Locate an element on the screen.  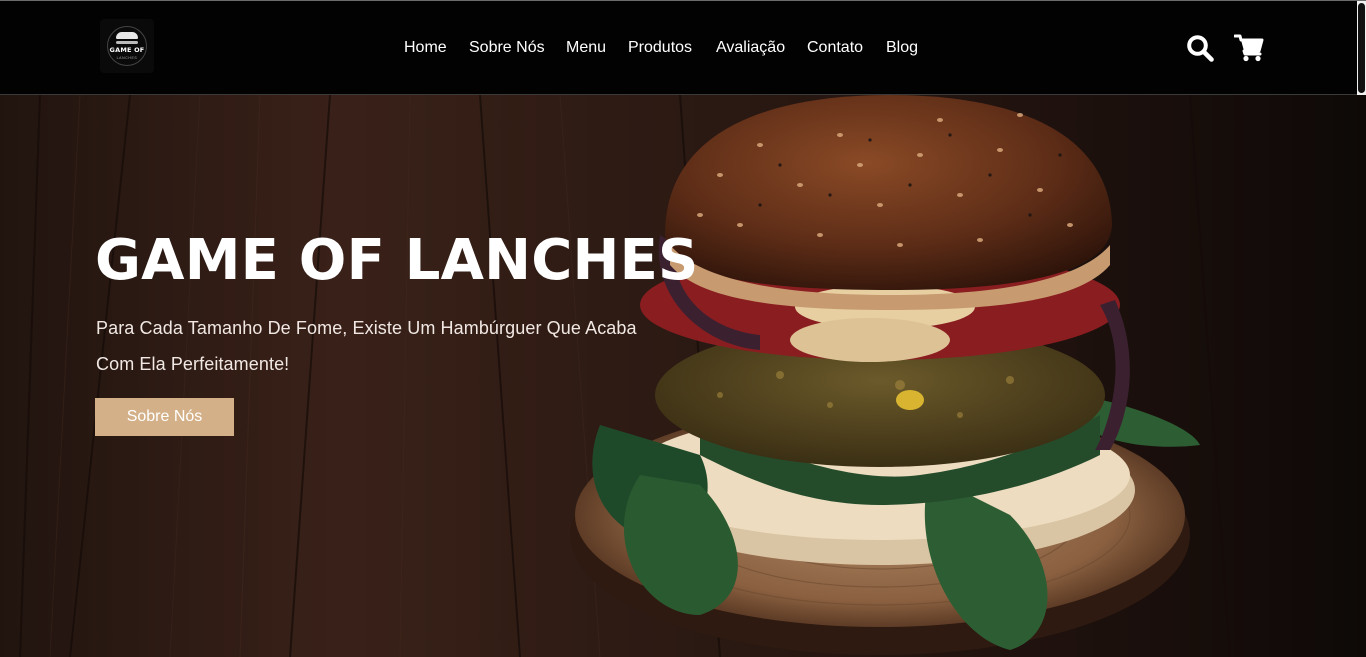
scrollbar-thumb is located at coordinates (1361, 48).